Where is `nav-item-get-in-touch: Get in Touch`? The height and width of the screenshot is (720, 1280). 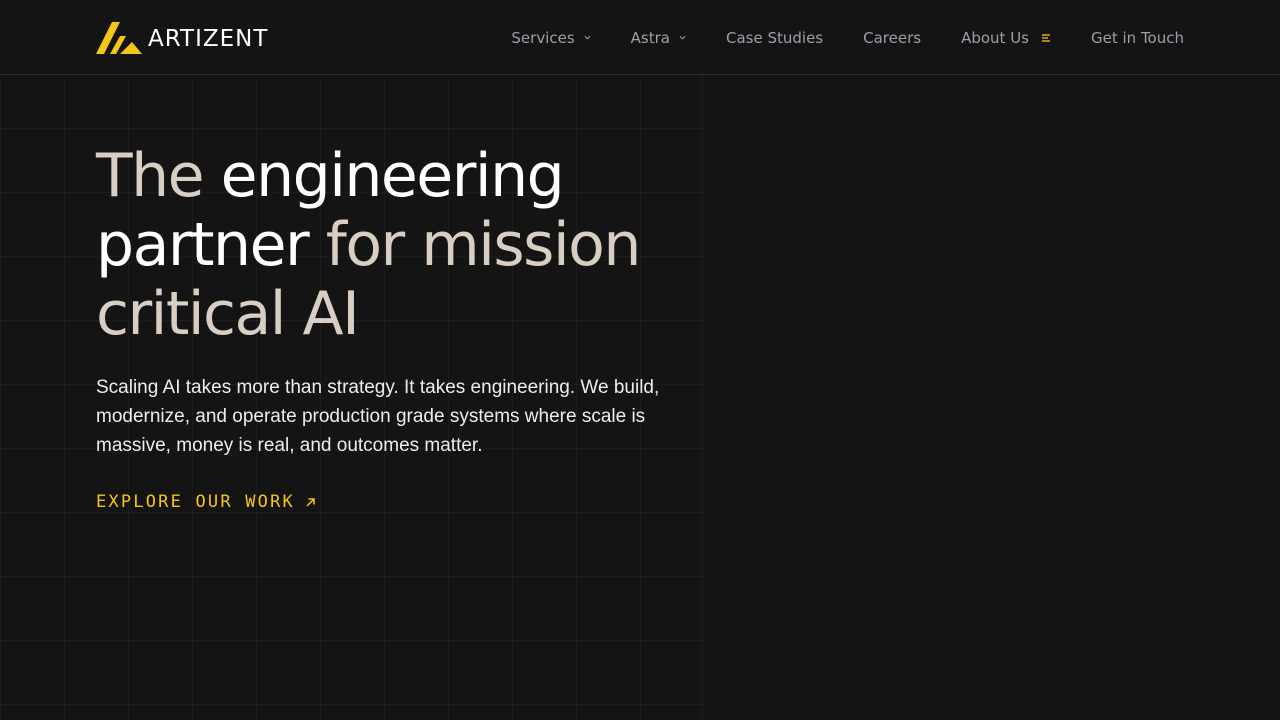 nav-item-get-in-touch: Get in Touch is located at coordinates (1137, 38).